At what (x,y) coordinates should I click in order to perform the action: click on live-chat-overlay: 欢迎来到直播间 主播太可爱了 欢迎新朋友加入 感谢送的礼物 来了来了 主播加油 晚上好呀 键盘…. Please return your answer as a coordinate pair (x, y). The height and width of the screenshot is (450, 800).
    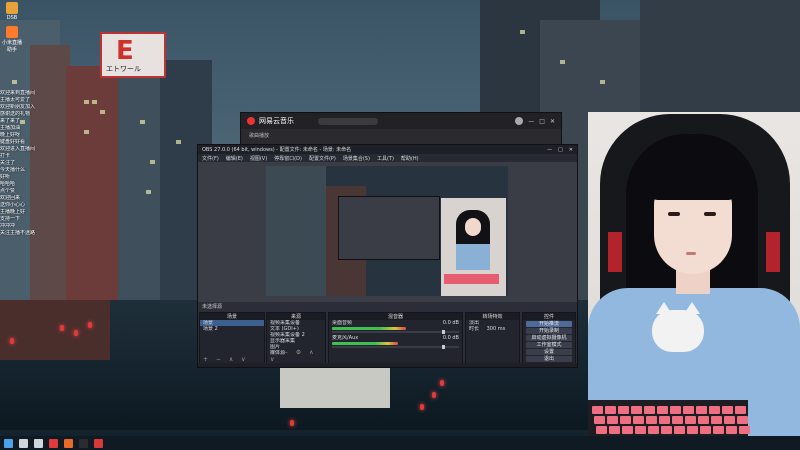
    Looking at the image, I should click on (47, 163).